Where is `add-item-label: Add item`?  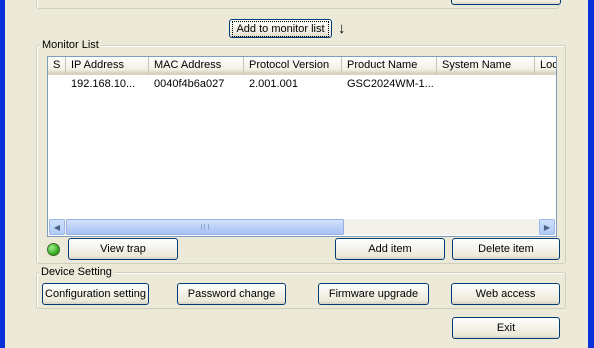 add-item-label: Add item is located at coordinates (390, 249).